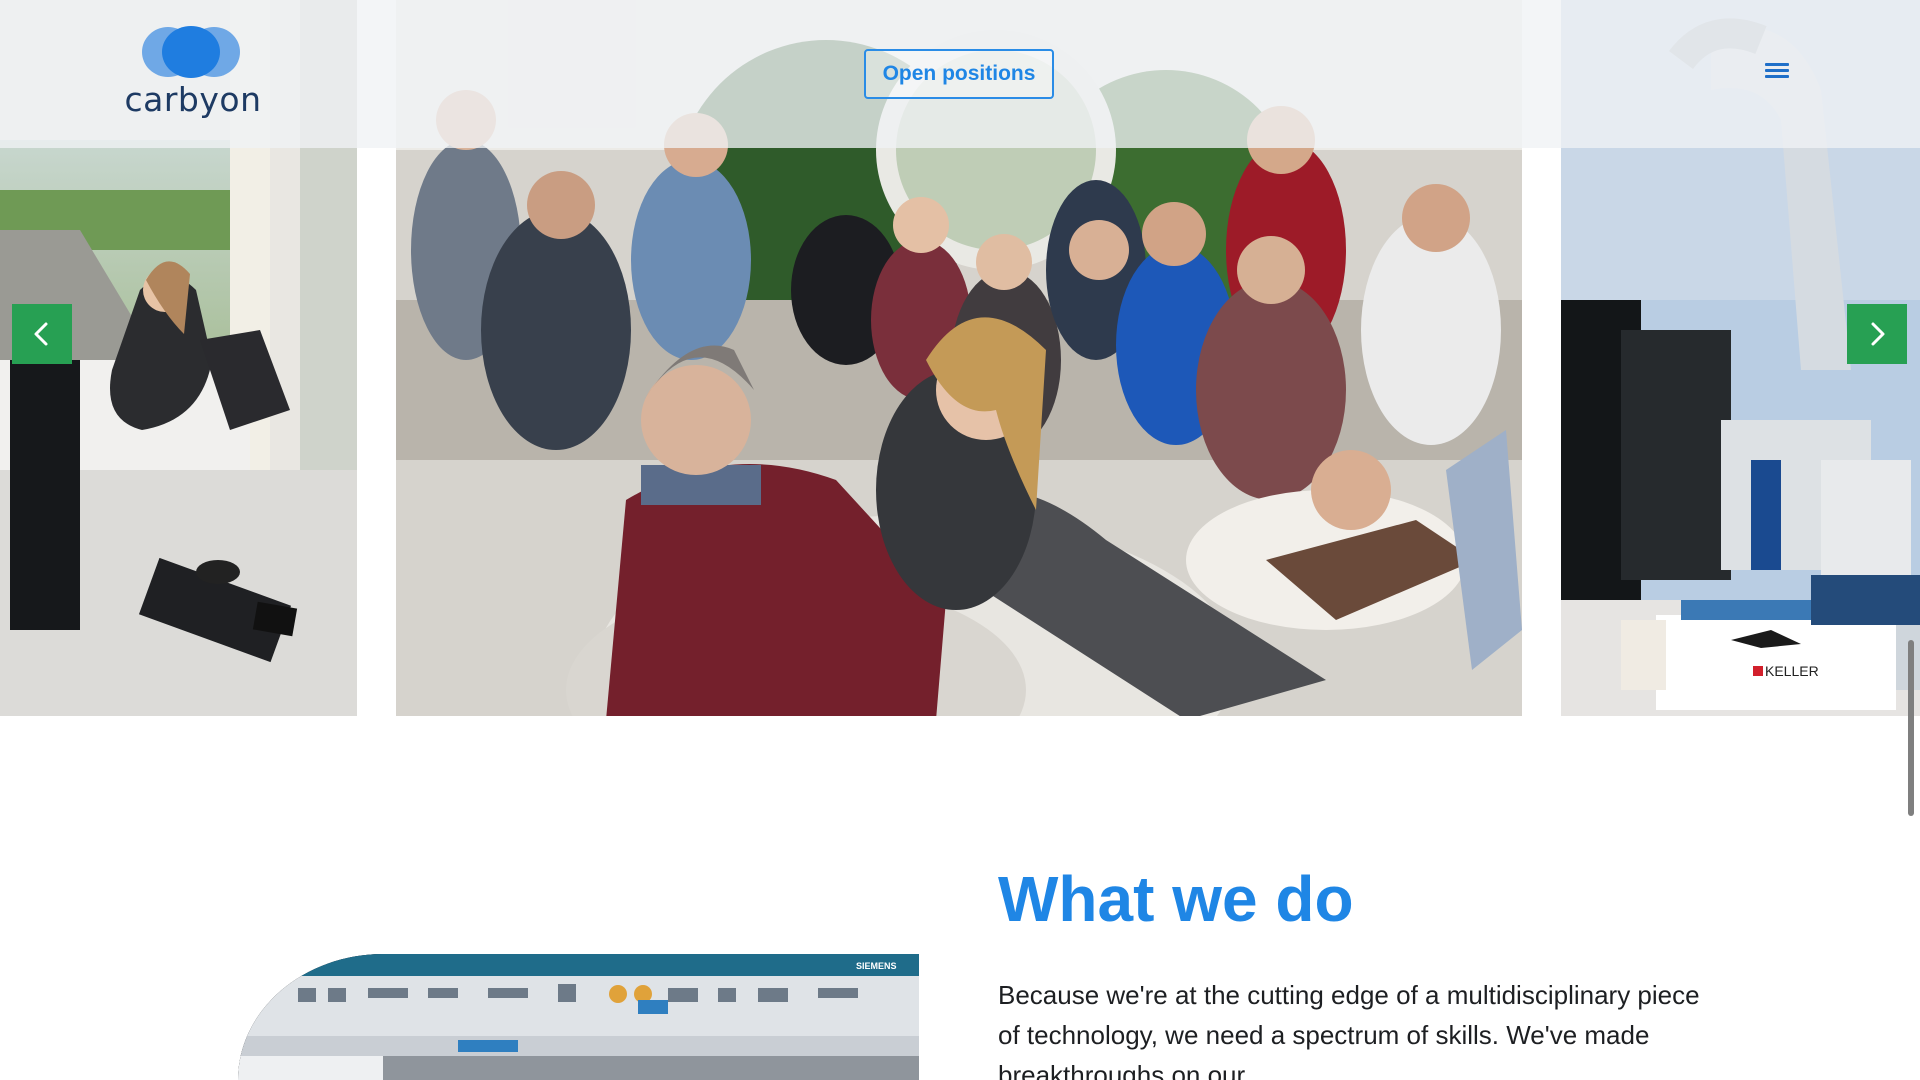 This screenshot has height=1080, width=1920. I want to click on carousel-next-button, so click(1877, 334).